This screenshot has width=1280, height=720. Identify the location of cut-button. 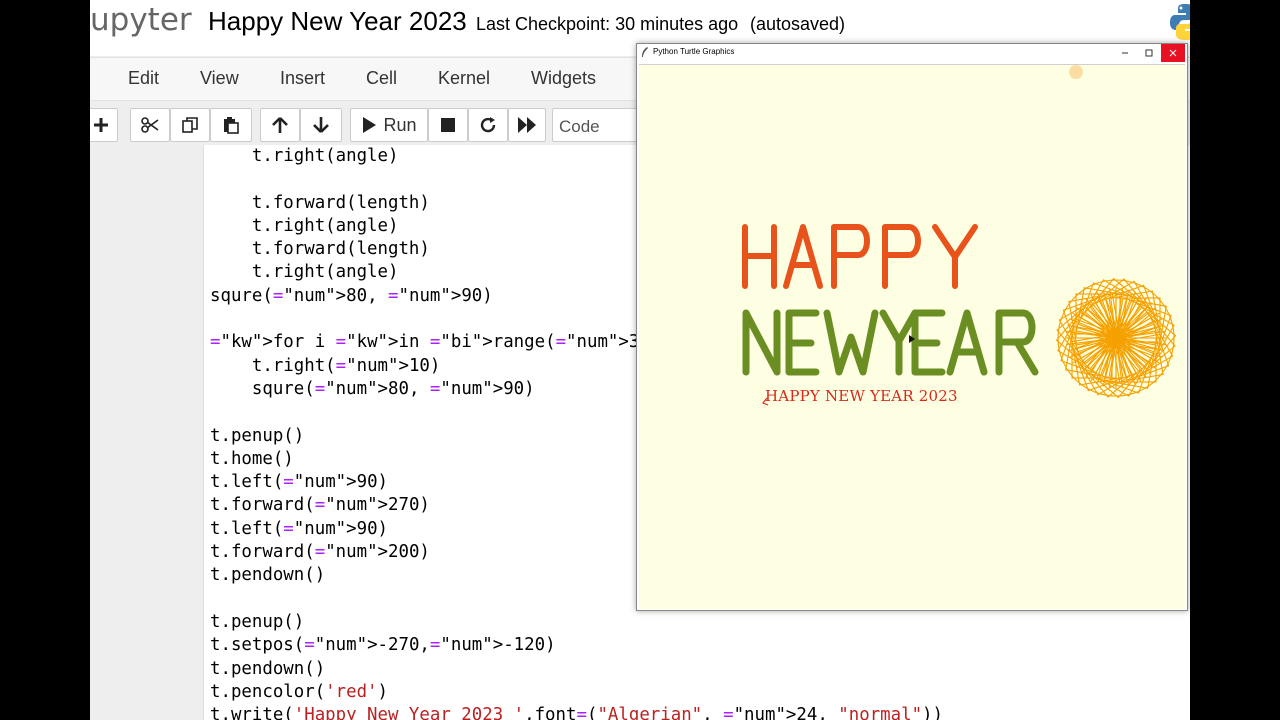
(150, 125).